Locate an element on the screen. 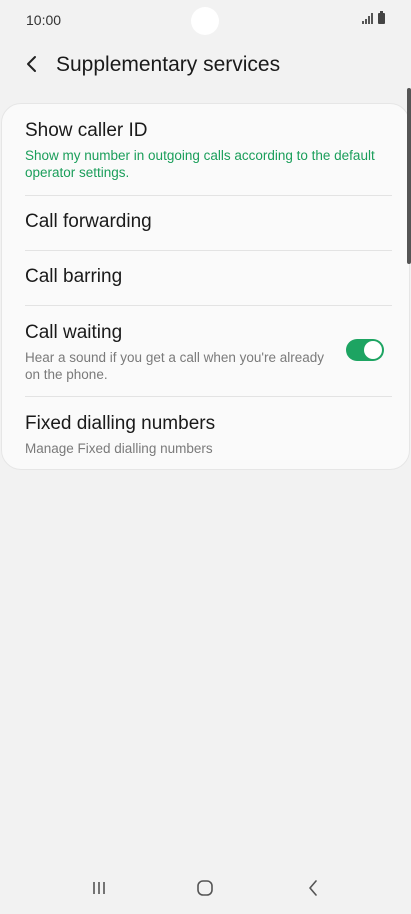 This screenshot has width=411, height=914. status-time: 10:00 is located at coordinates (44, 20).